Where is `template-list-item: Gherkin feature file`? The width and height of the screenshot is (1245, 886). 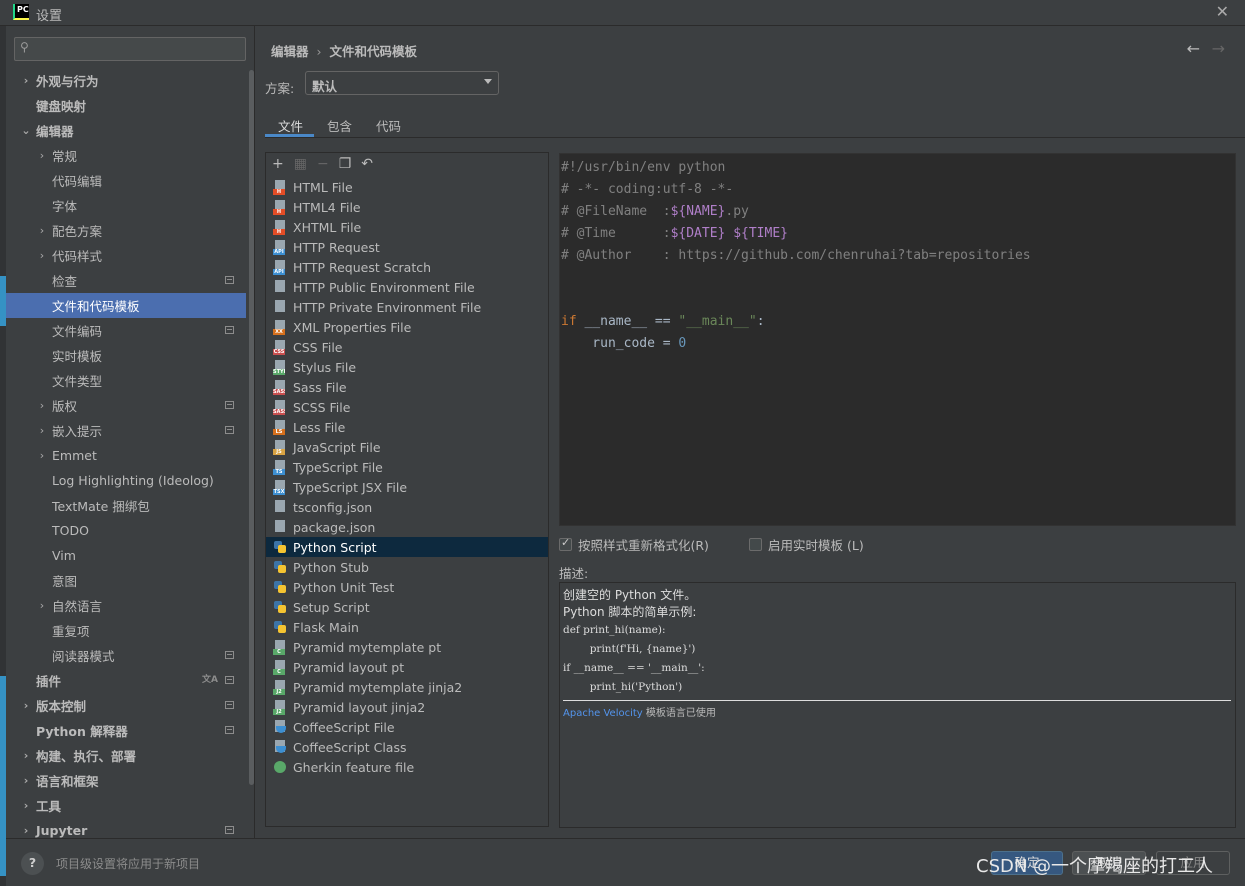
template-list-item: Gherkin feature file is located at coordinates (407, 767).